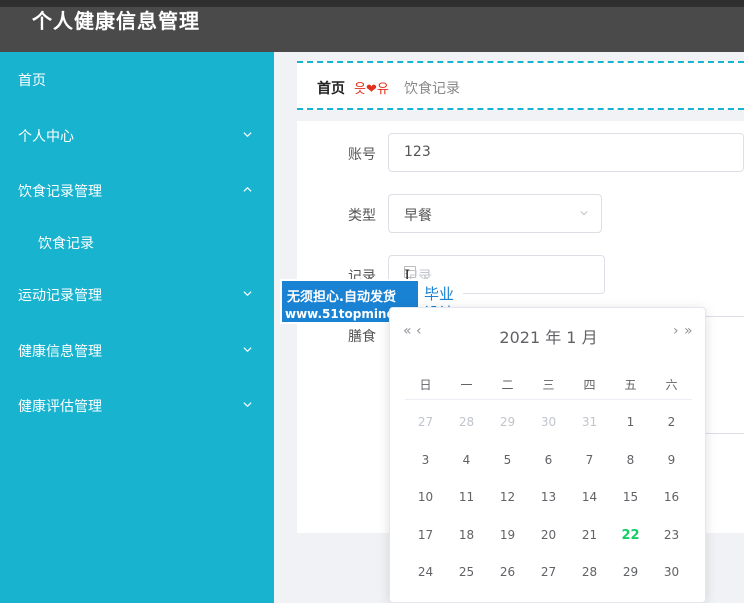 The image size is (744, 603). Describe the element at coordinates (630, 497) in the screenshot. I see `calendar-day: 15` at that location.